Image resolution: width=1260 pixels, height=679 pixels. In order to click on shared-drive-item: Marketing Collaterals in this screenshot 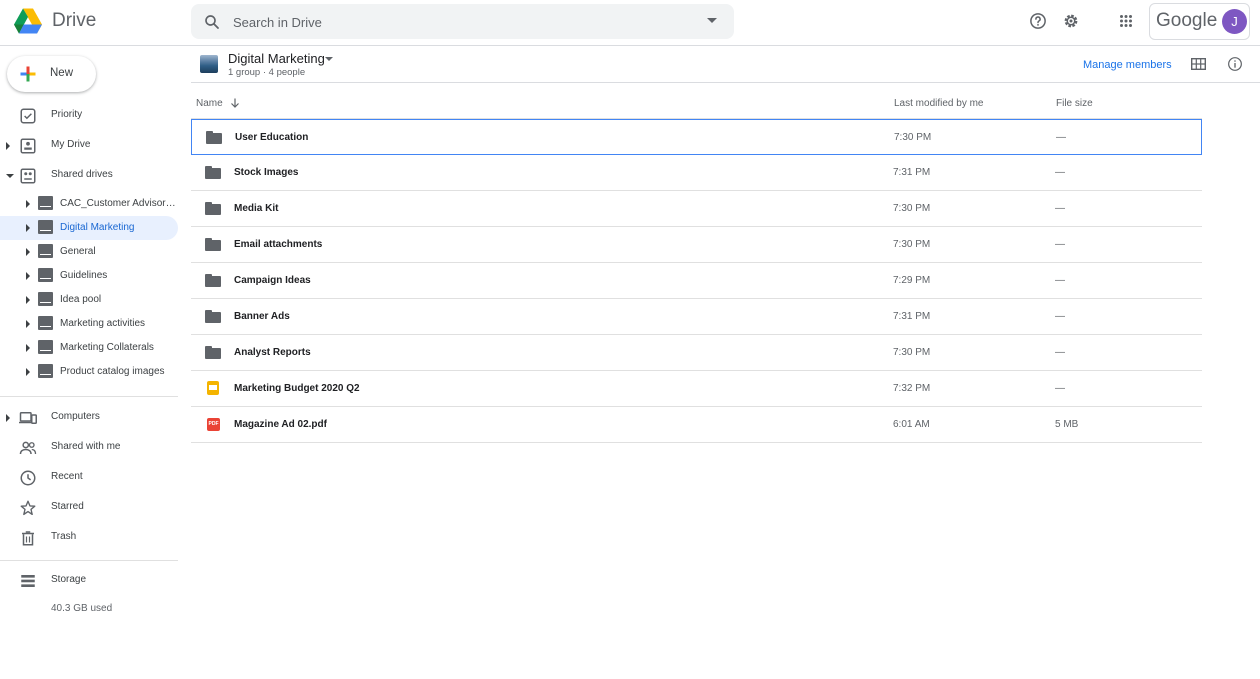, I will do `click(89, 348)`.